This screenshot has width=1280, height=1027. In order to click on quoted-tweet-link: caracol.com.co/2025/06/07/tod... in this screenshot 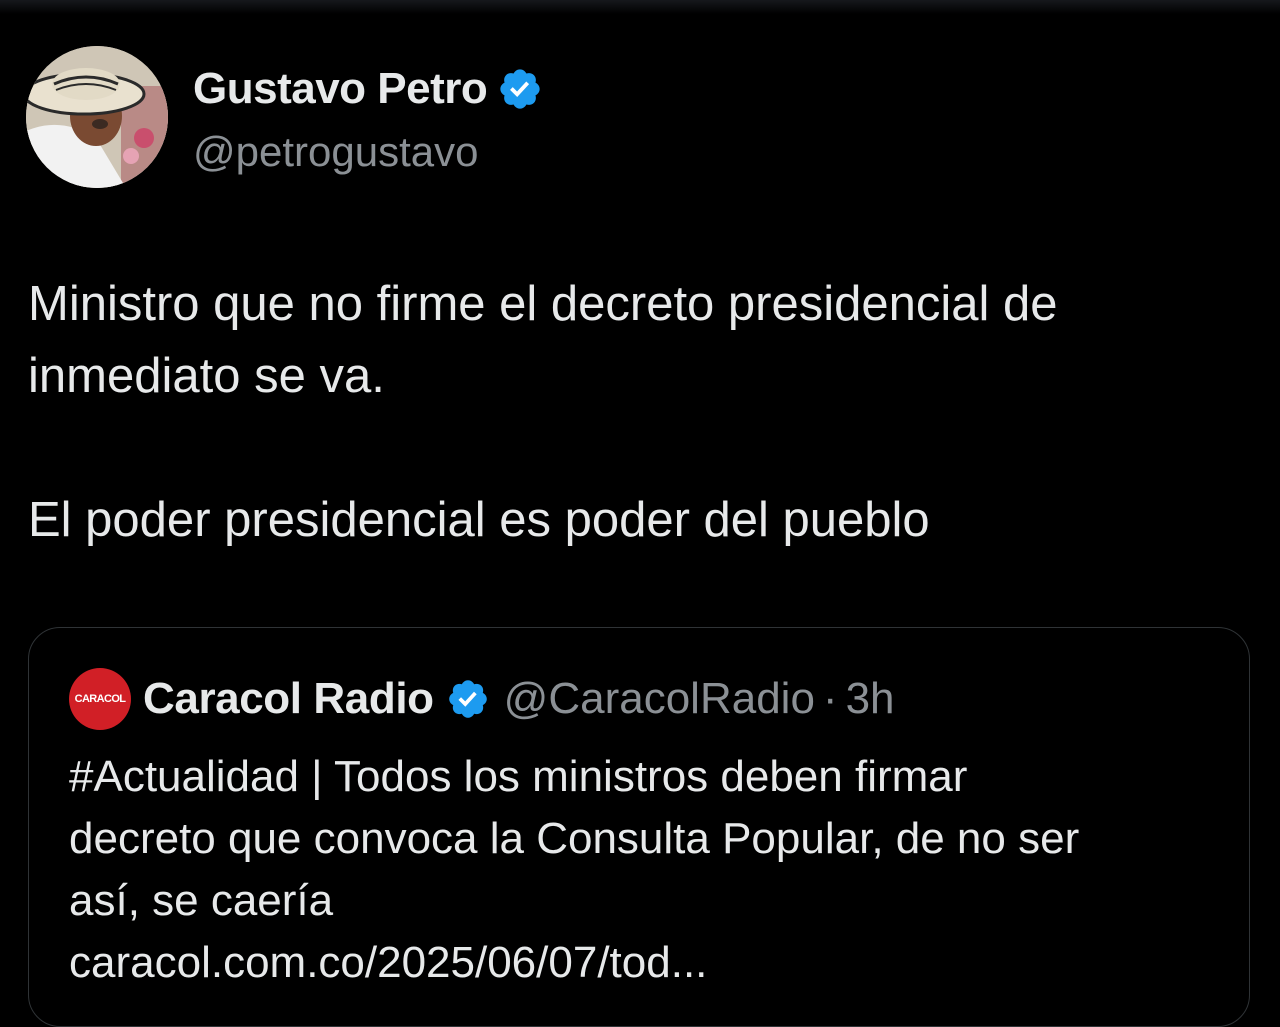, I will do `click(388, 963)`.